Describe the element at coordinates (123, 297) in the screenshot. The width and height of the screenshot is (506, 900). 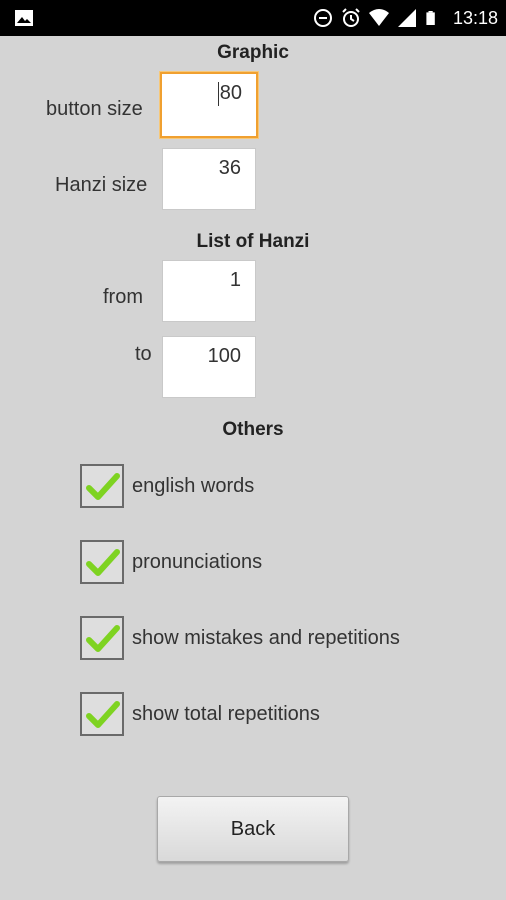
I see `from-label: from` at that location.